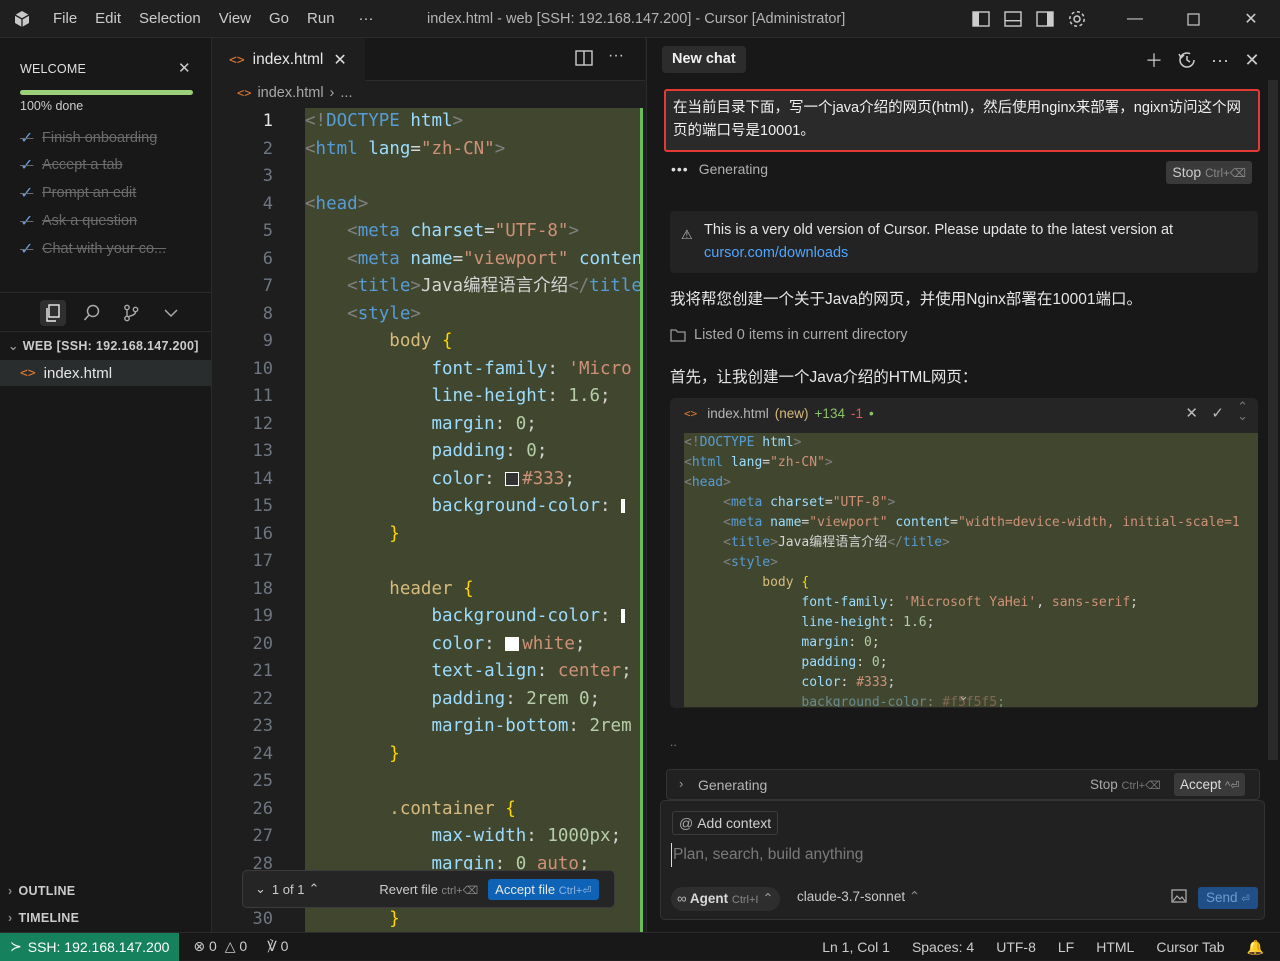  I want to click on menu-edit: Edit, so click(108, 19).